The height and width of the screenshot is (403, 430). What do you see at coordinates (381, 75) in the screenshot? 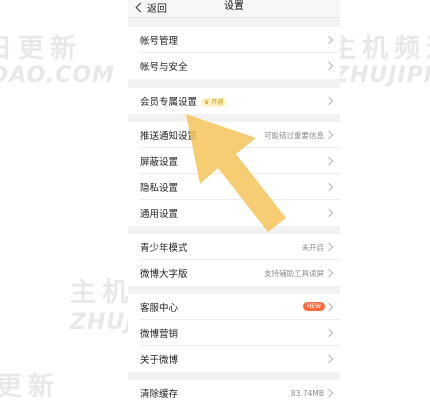
I see `watermark-text-en: ZHUJIPINDAO` at bounding box center [381, 75].